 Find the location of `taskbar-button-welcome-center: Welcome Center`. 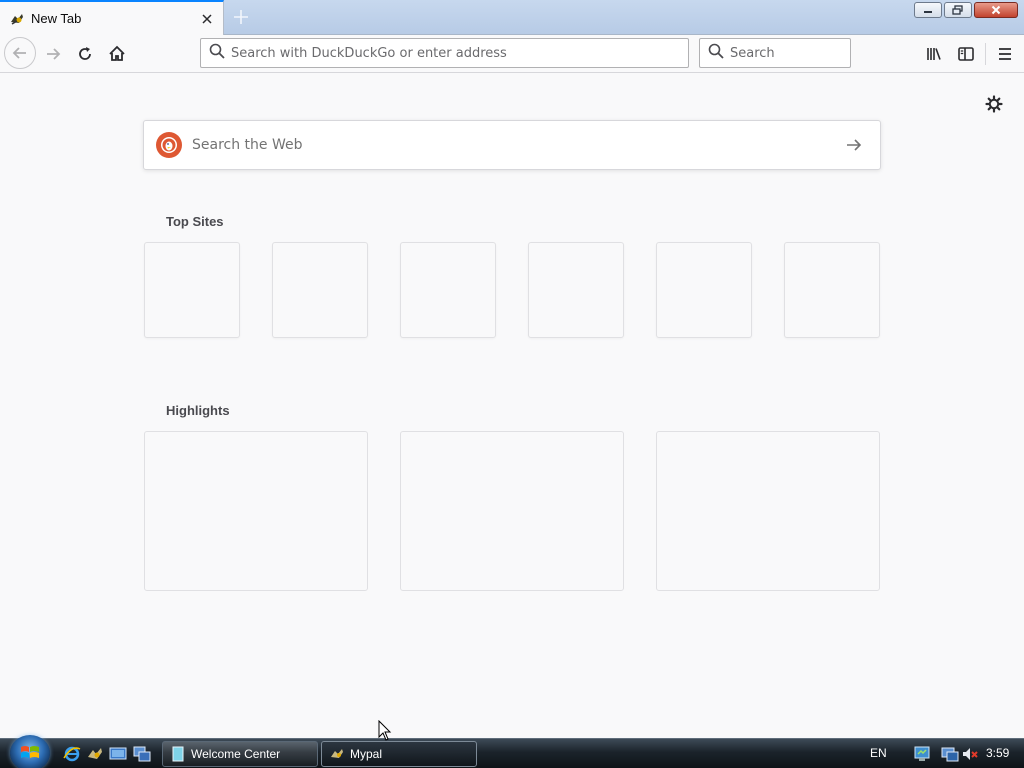

taskbar-button-welcome-center: Welcome Center is located at coordinates (240, 754).